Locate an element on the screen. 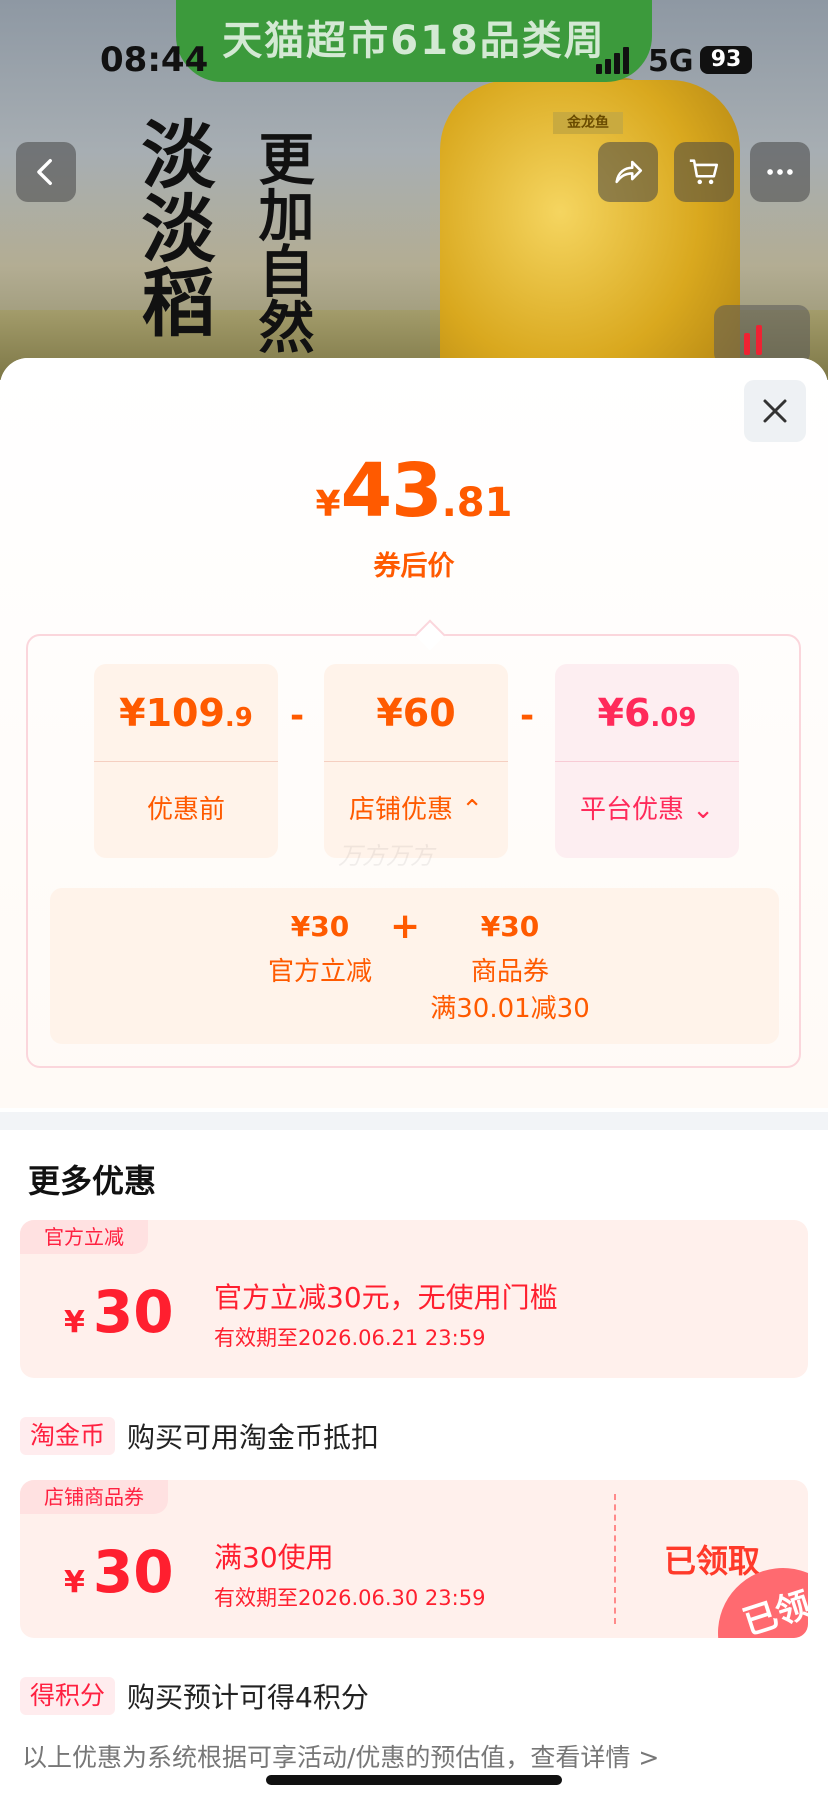  coupon-validity: 有效期至2026.06.21 23:59 is located at coordinates (350, 1338).